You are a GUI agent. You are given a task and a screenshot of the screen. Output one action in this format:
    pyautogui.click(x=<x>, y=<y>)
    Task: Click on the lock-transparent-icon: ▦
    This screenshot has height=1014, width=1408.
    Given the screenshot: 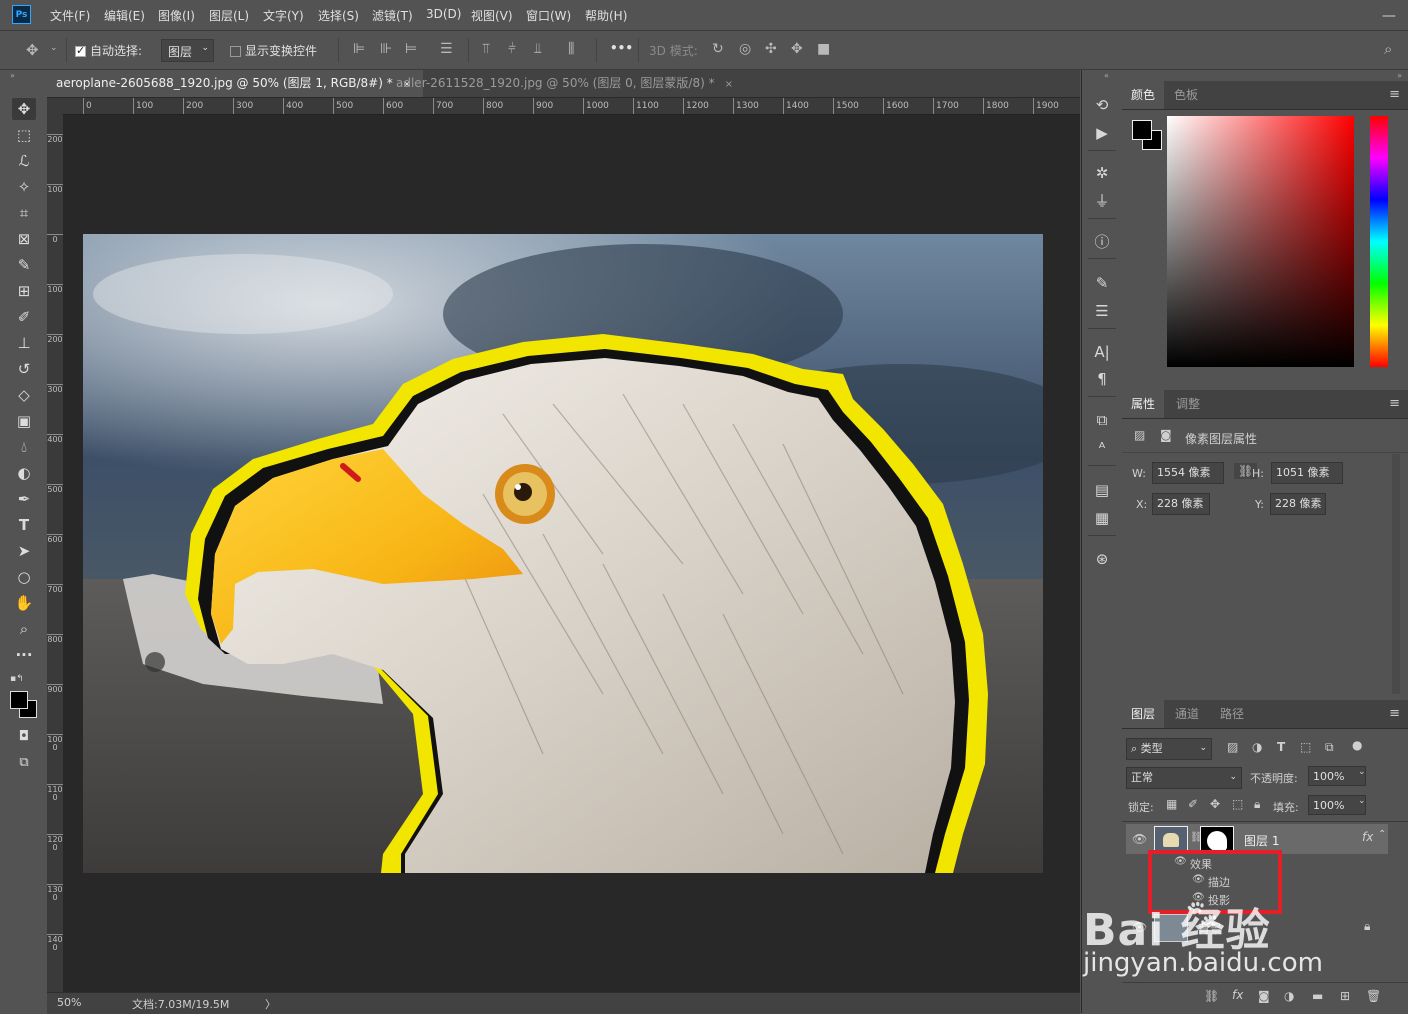 What is the action you would take?
    pyautogui.click(x=1171, y=804)
    